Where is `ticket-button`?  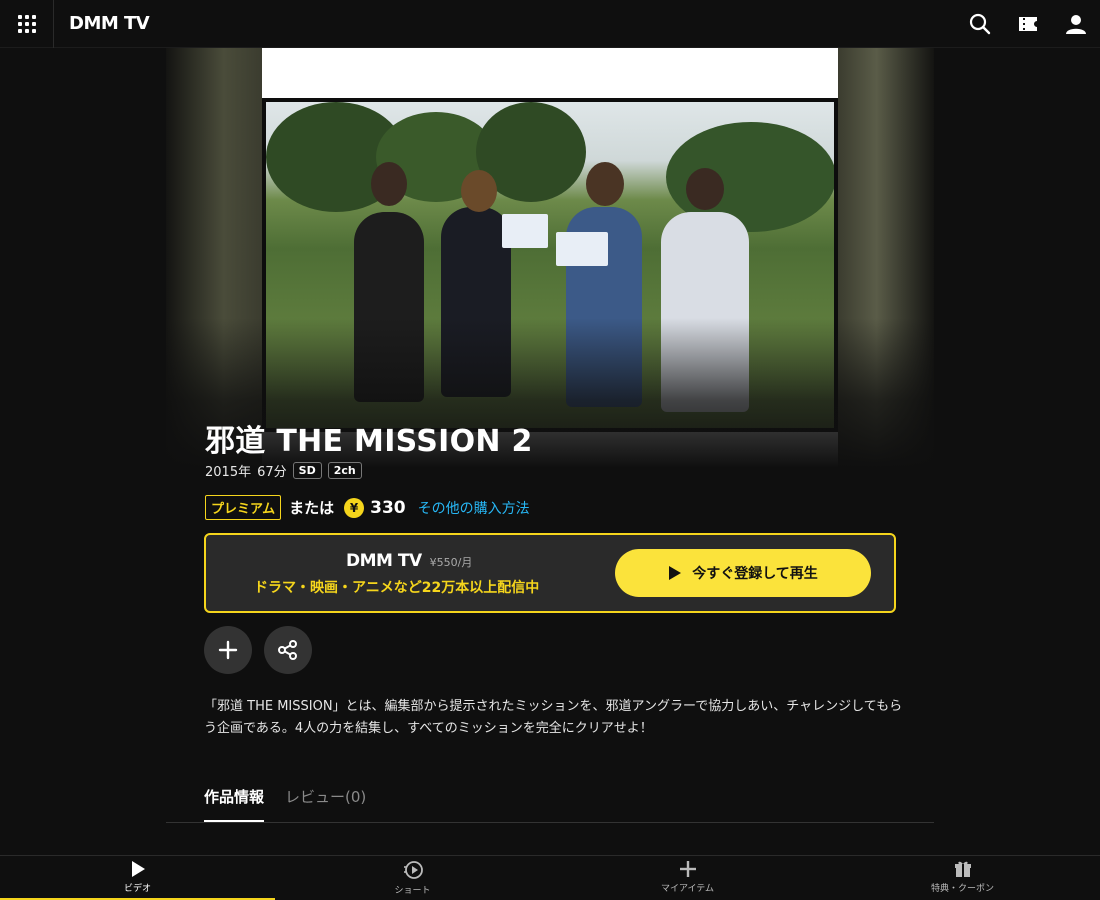
ticket-button is located at coordinates (1028, 24).